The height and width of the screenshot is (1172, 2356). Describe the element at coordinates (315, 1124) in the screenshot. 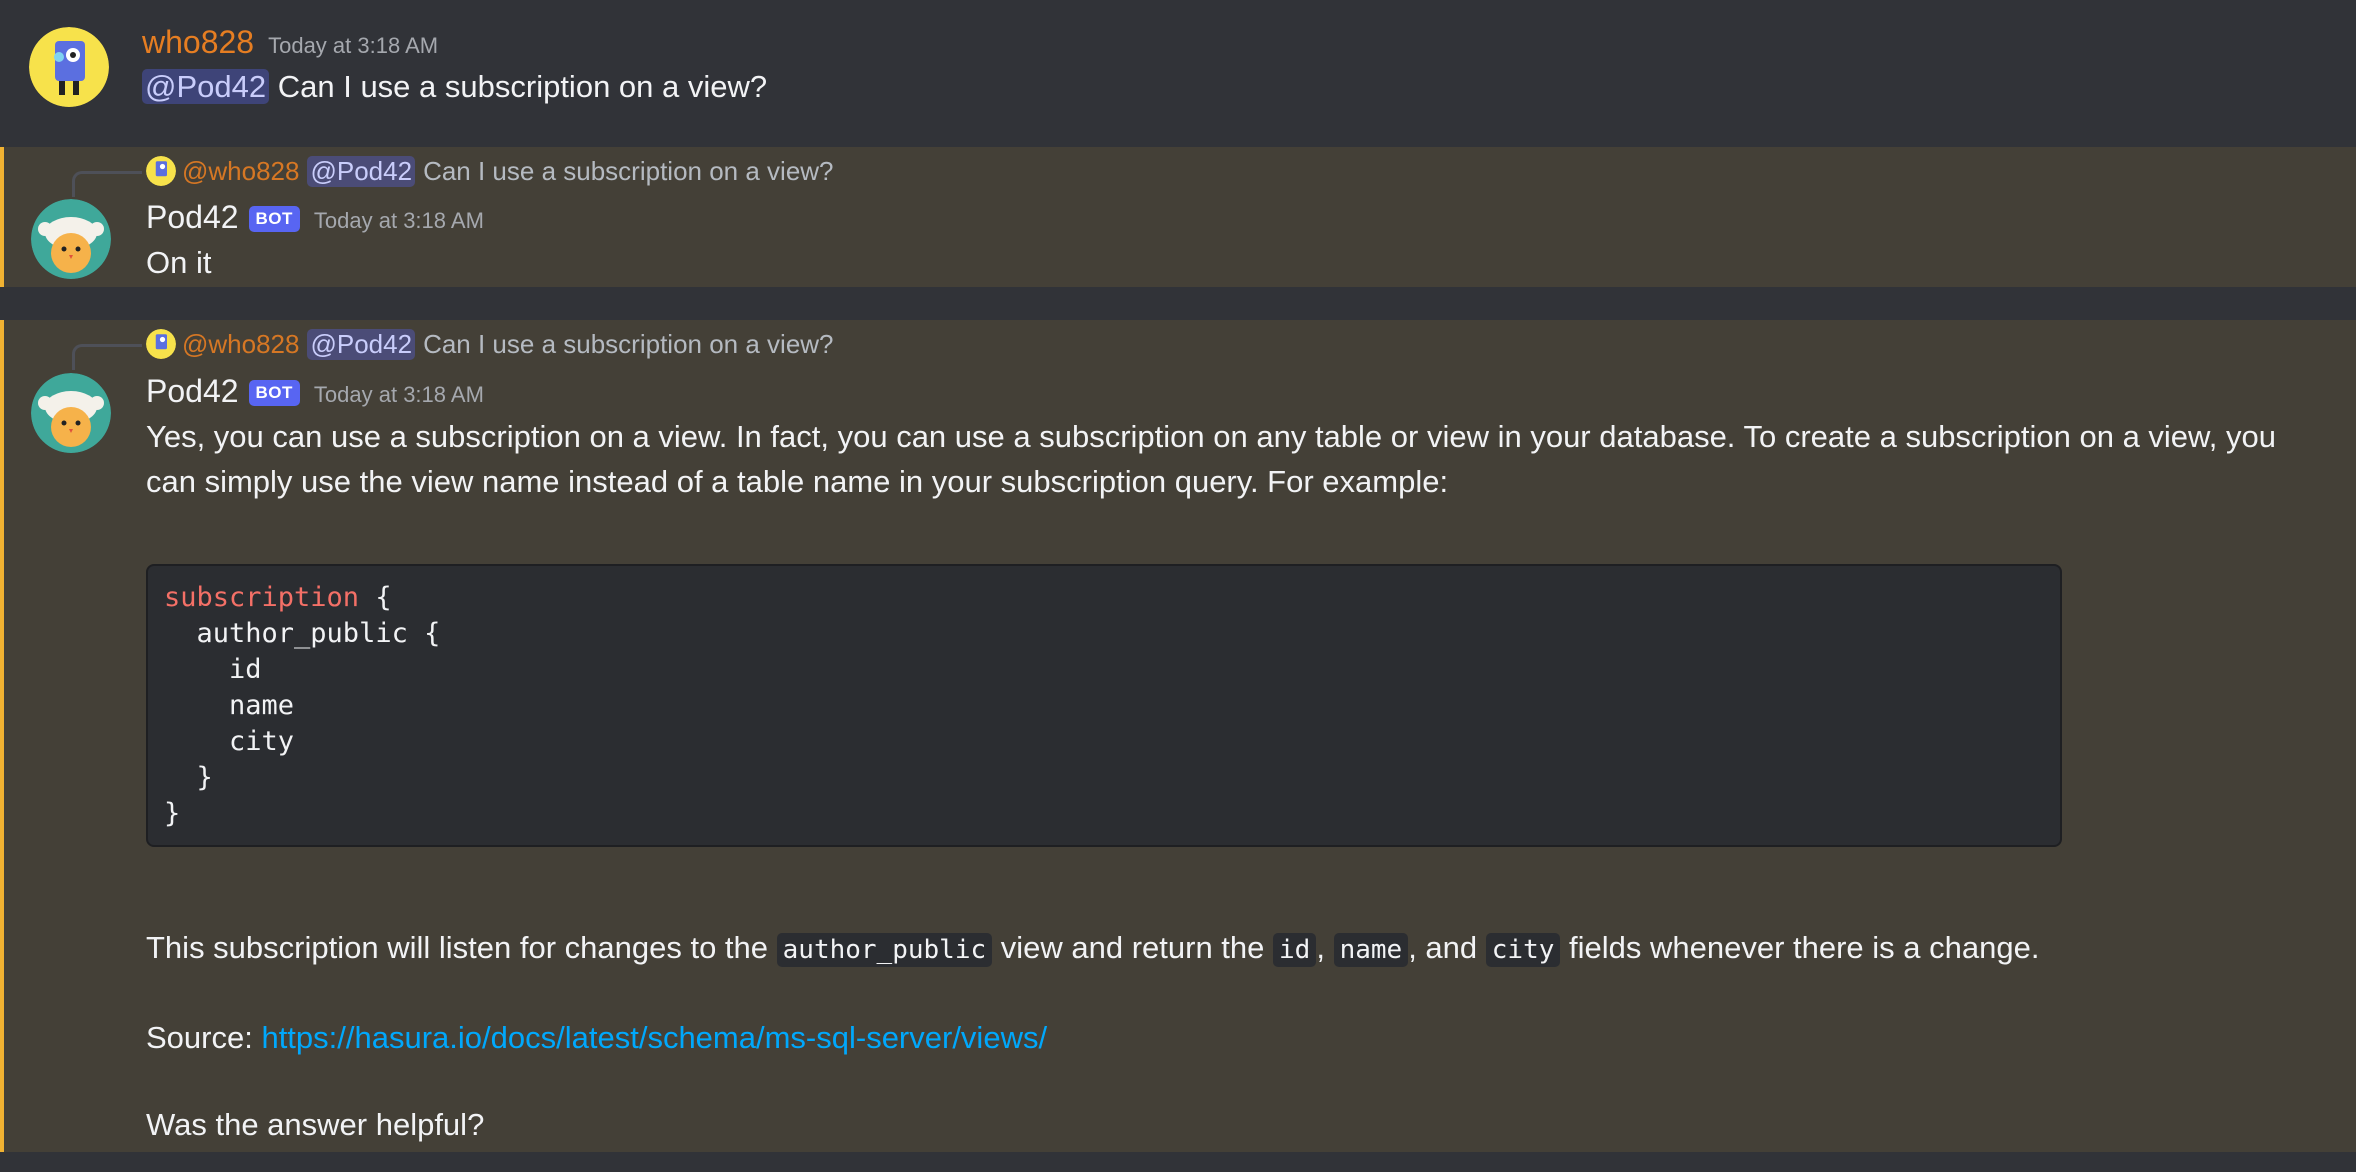

I see `helpful-prompt: Was the answer helpful?` at that location.